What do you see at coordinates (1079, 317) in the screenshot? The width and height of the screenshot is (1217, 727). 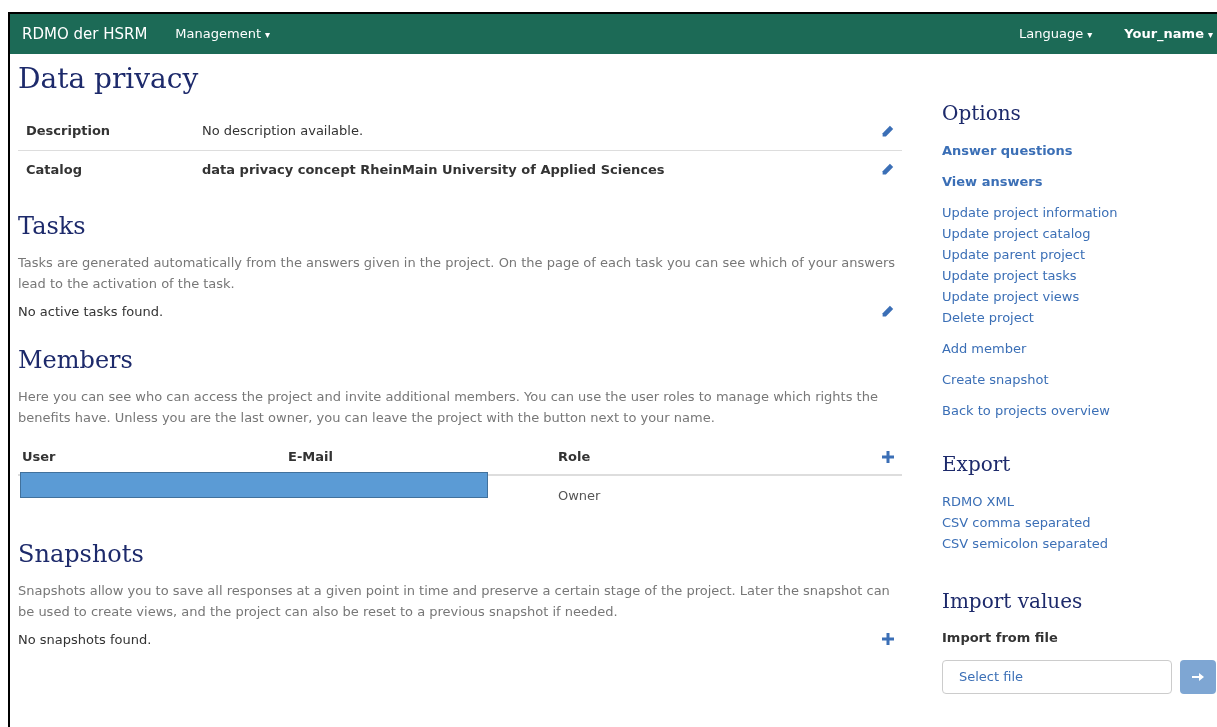 I see `option-link: Delete project` at bounding box center [1079, 317].